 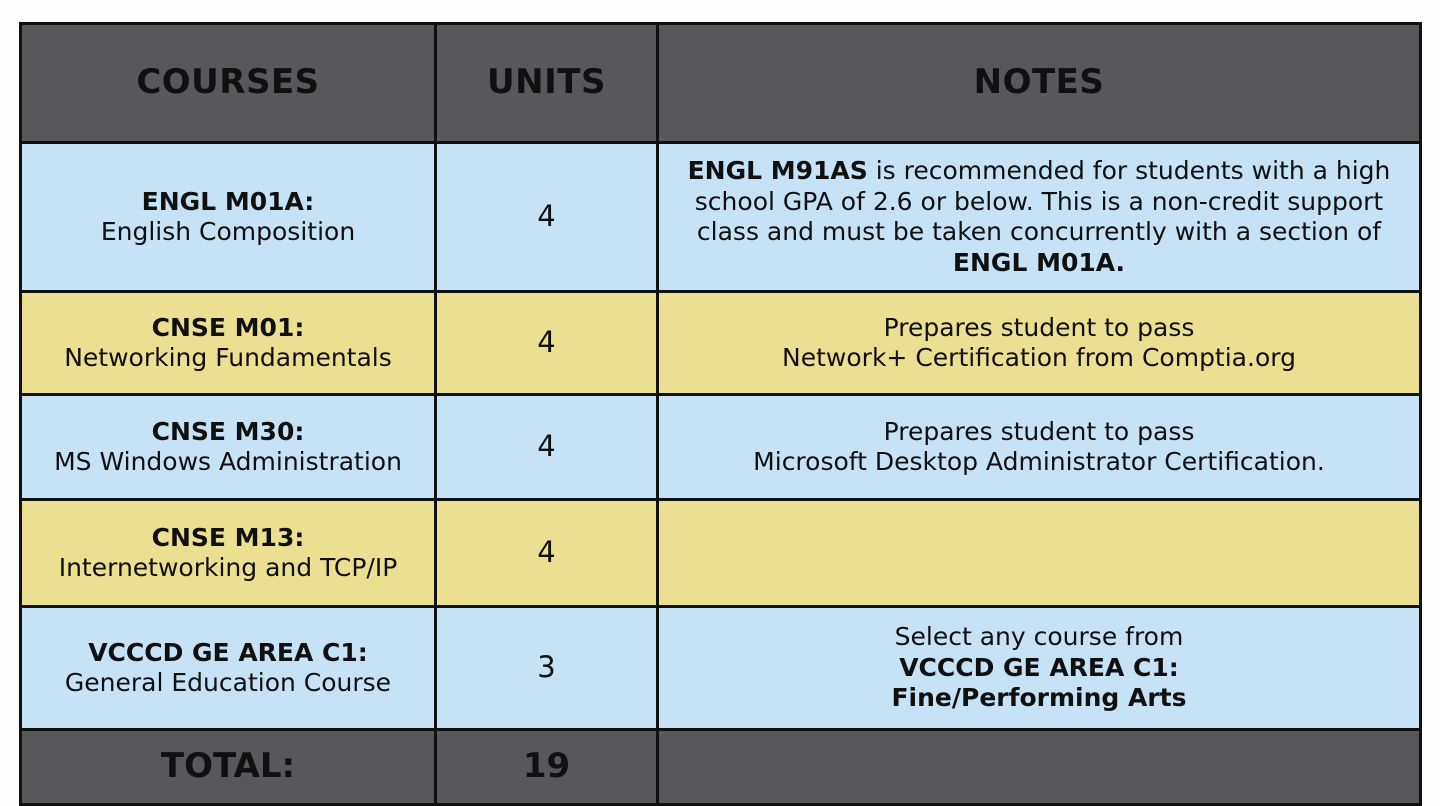 What do you see at coordinates (228, 567) in the screenshot?
I see `course-title: Internetworking and TCP/IP` at bounding box center [228, 567].